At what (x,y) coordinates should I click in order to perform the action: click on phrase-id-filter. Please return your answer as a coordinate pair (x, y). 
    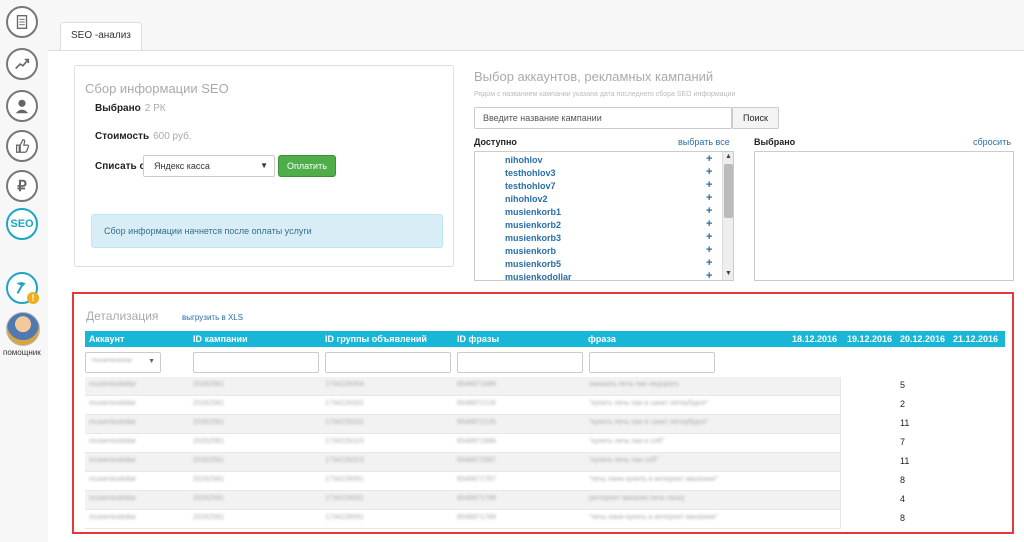
    Looking at the image, I should click on (520, 362).